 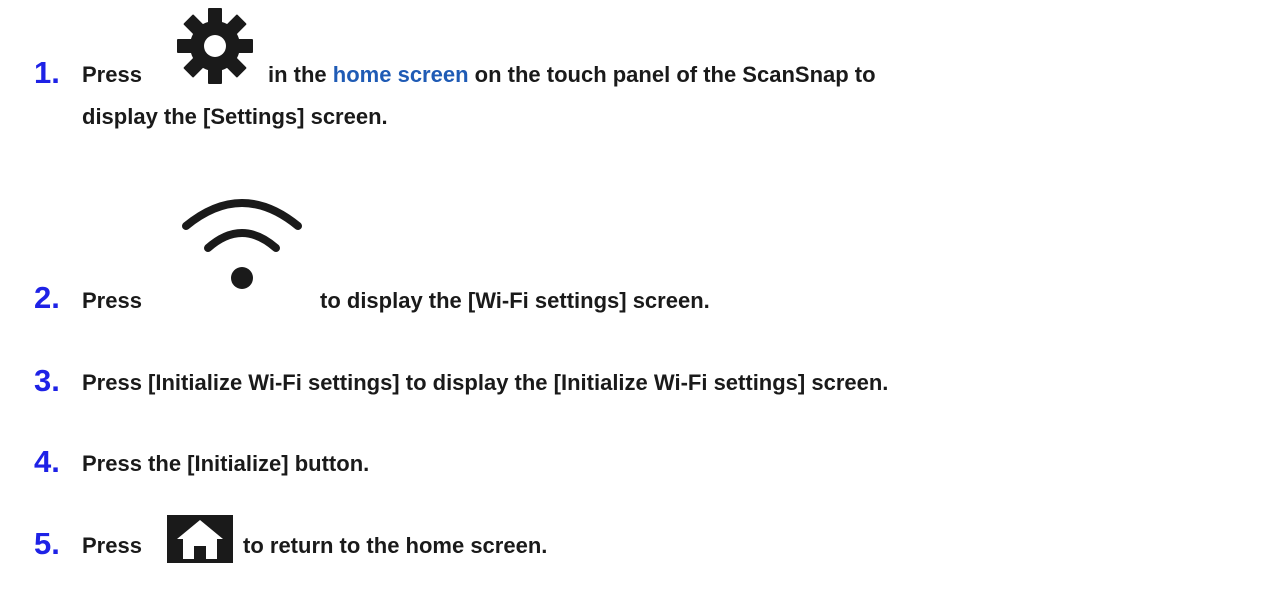 I want to click on step-number: 2., so click(x=47, y=297).